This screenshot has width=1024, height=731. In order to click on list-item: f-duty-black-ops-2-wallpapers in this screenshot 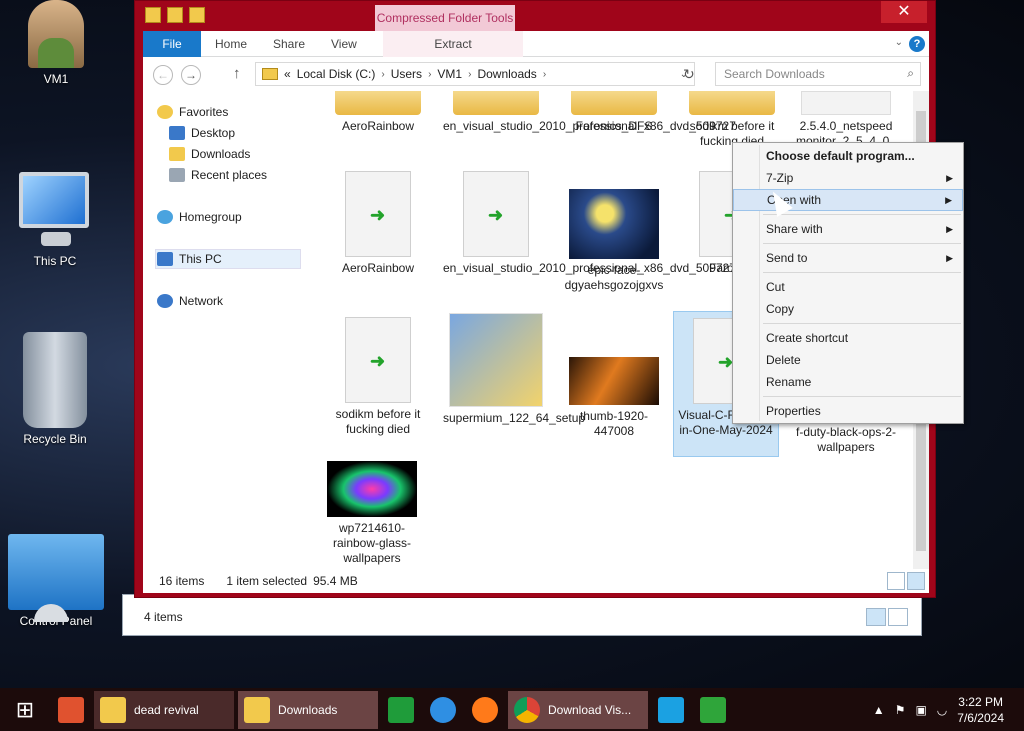, I will do `click(846, 440)`.